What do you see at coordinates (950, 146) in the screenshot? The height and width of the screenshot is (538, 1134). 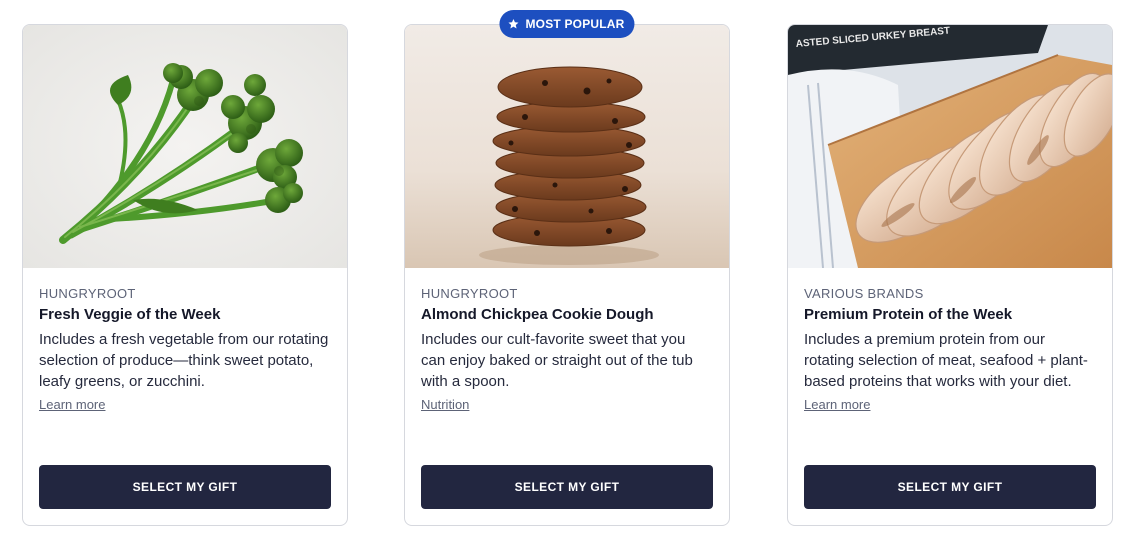 I see `sliced-turkey-image: ASTED SLICED URKEY BREAST` at bounding box center [950, 146].